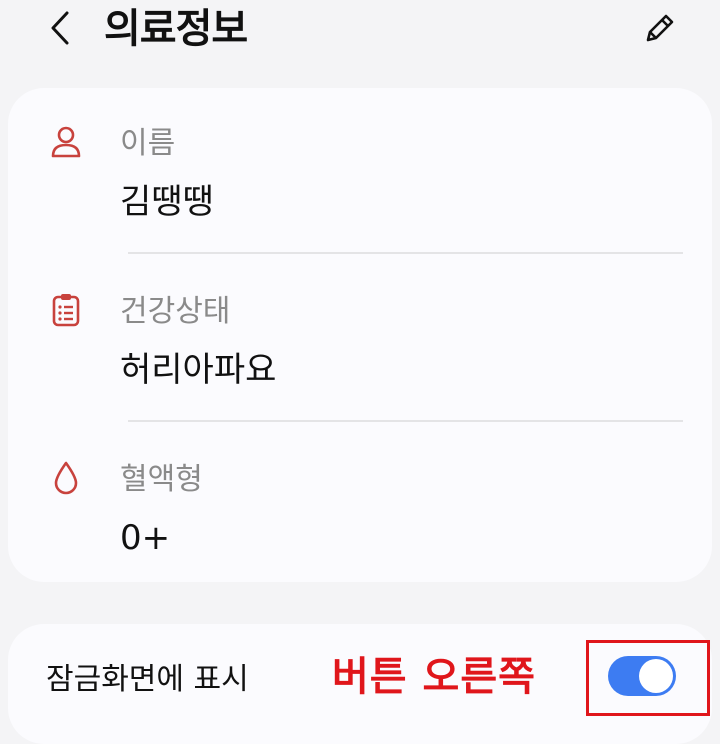  Describe the element at coordinates (148, 143) in the screenshot. I see `field-label: 이름` at that location.